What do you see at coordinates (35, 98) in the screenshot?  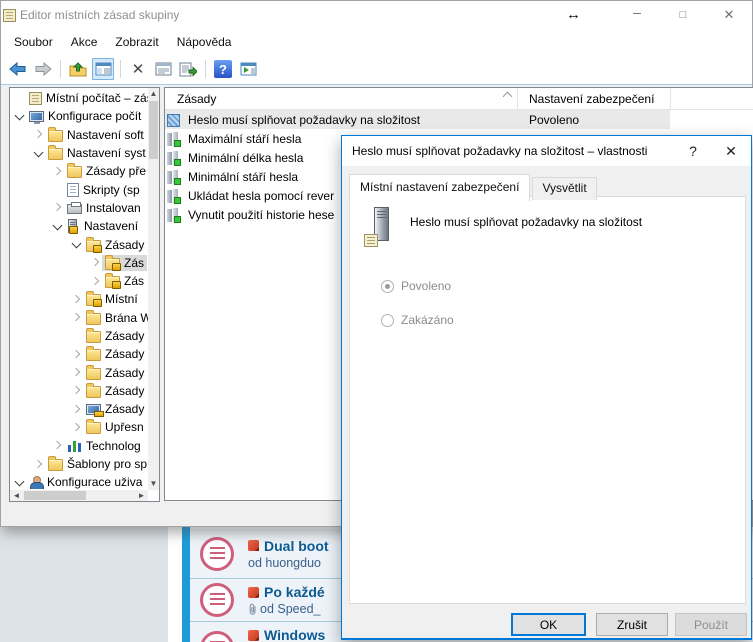 I see `scroll-icon` at bounding box center [35, 98].